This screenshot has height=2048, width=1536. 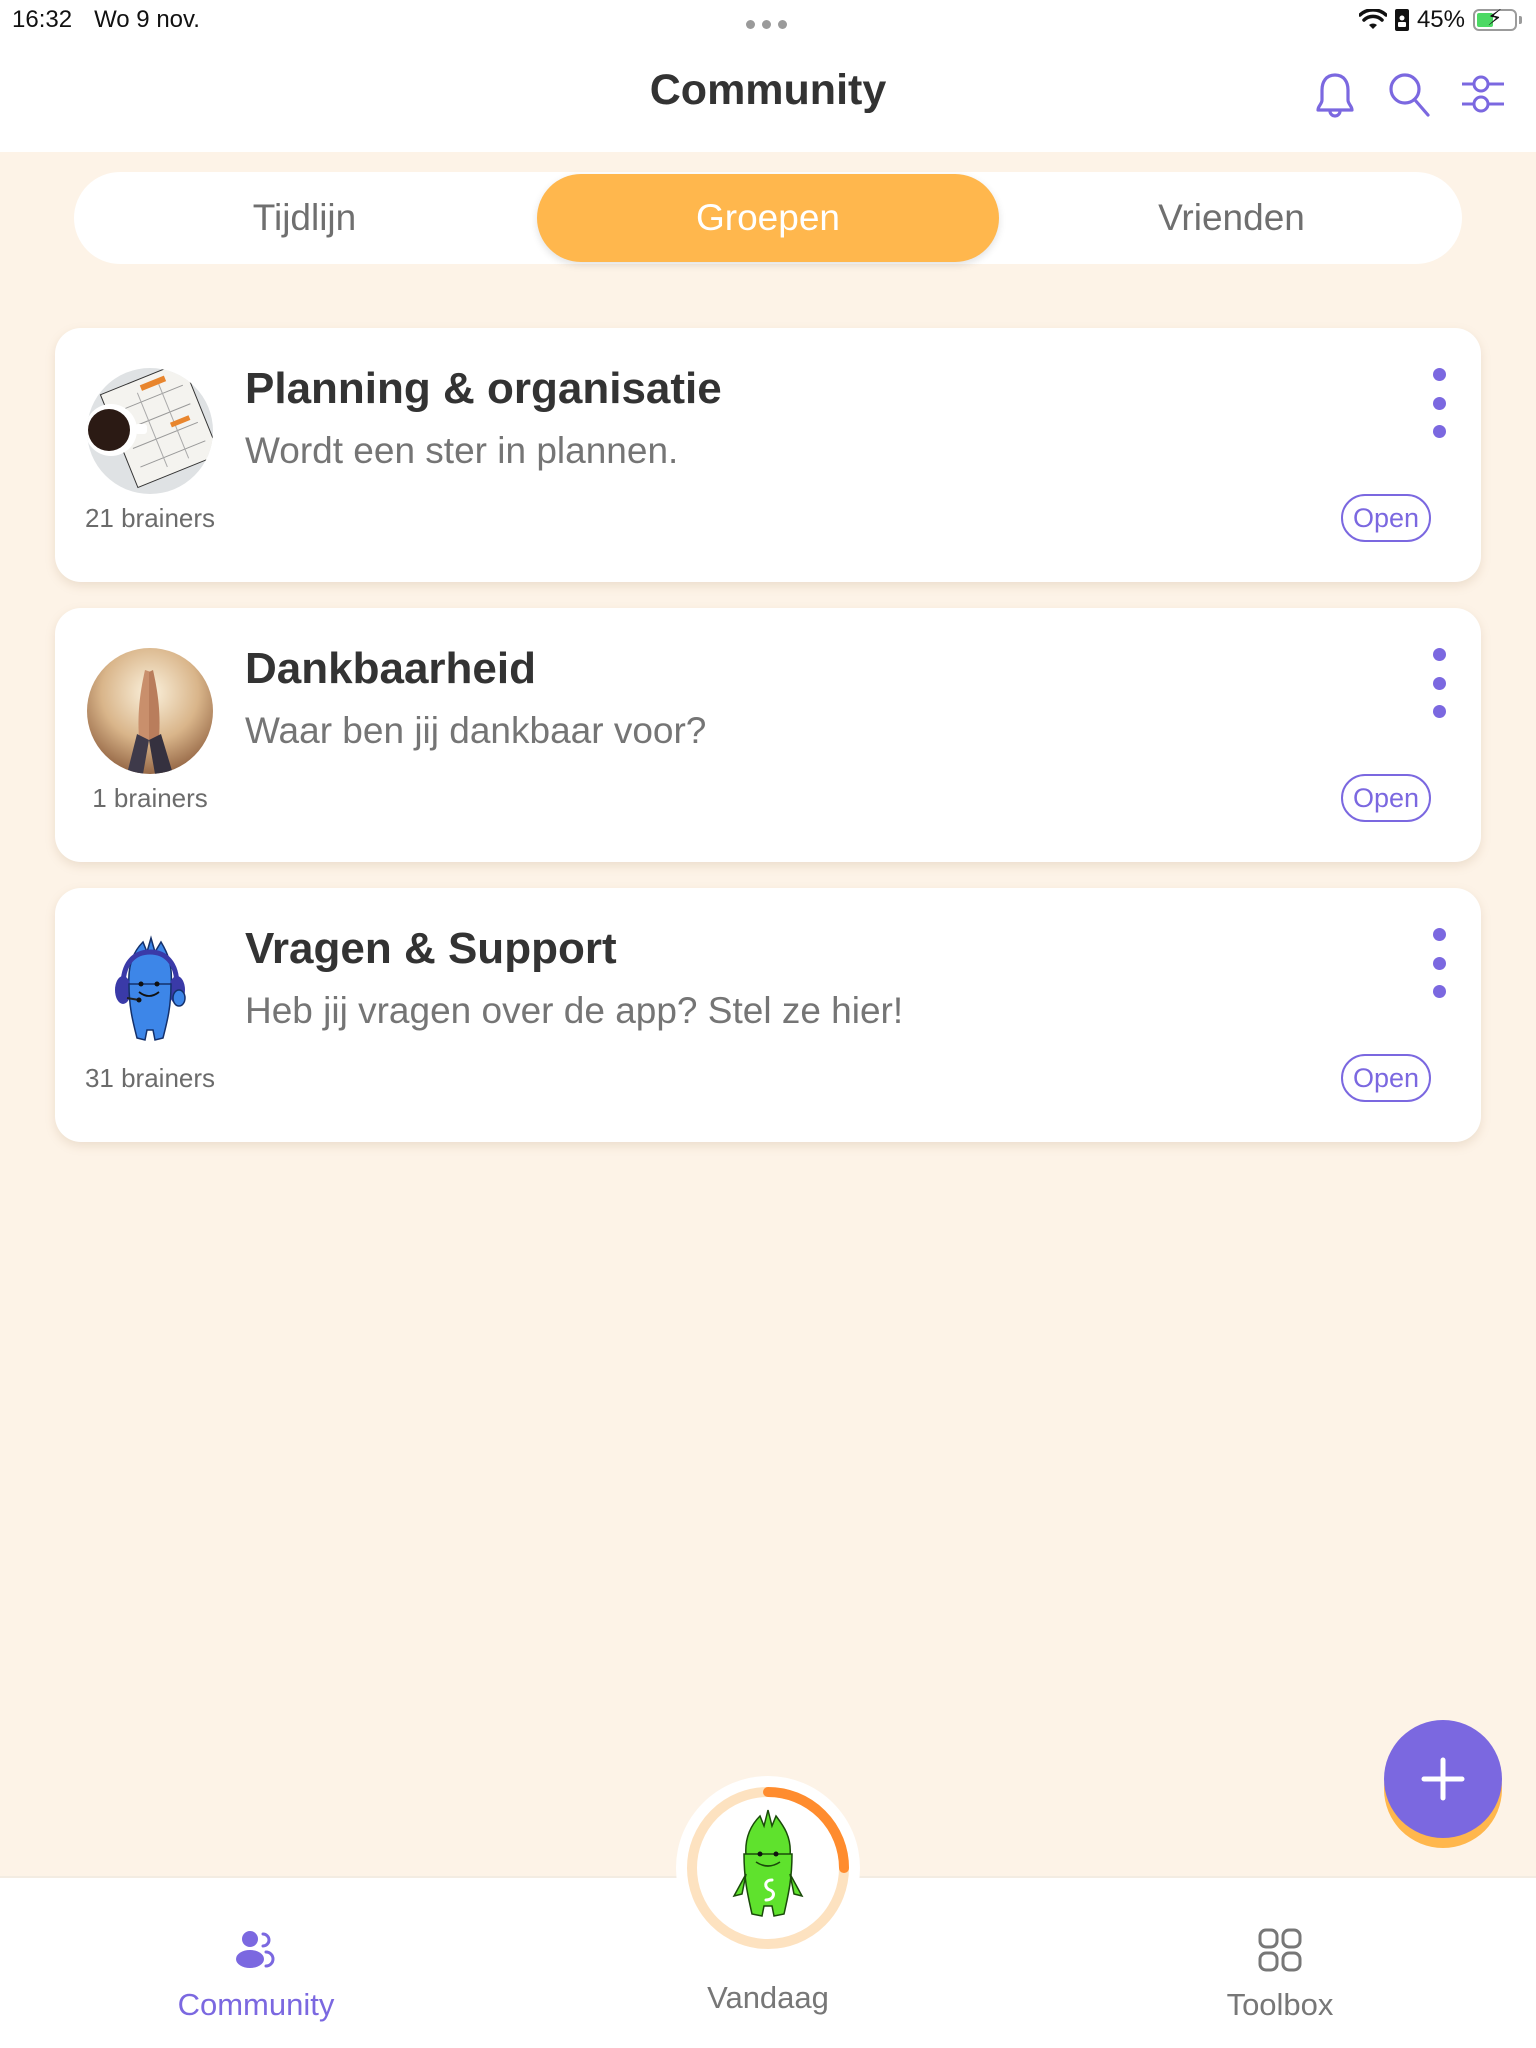 What do you see at coordinates (431, 948) in the screenshot?
I see `group-title: Vragen & Support` at bounding box center [431, 948].